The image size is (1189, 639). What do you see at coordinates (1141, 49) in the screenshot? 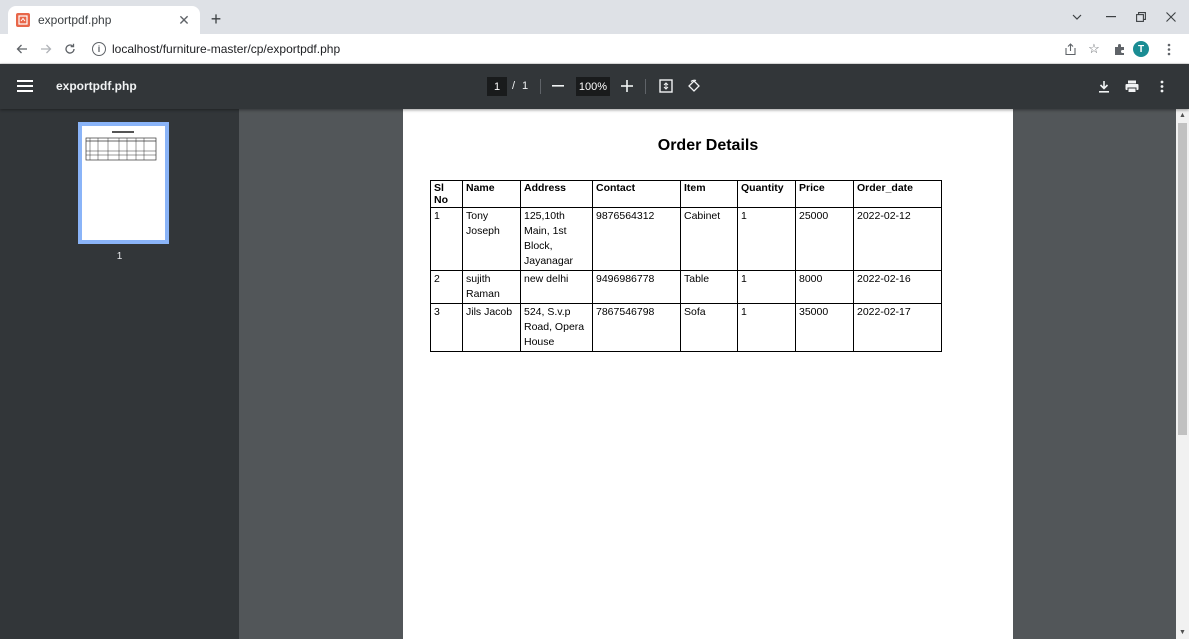
I see `profile-avatar: T` at bounding box center [1141, 49].